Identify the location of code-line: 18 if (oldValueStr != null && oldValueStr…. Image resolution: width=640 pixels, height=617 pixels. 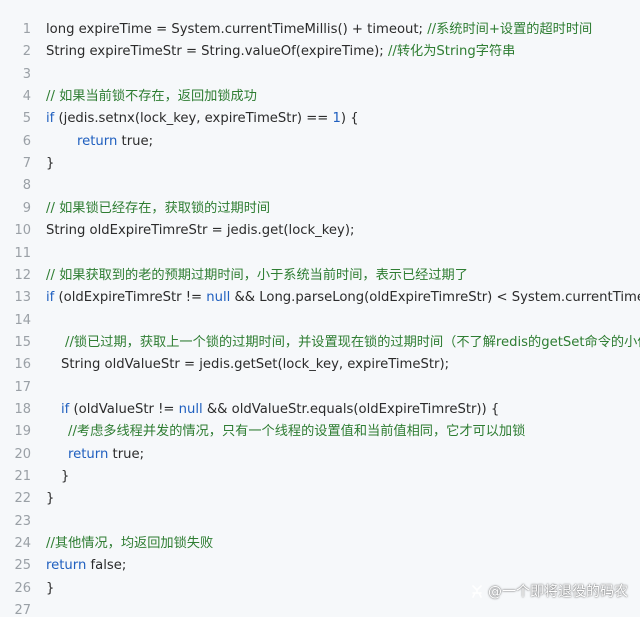
(320, 410).